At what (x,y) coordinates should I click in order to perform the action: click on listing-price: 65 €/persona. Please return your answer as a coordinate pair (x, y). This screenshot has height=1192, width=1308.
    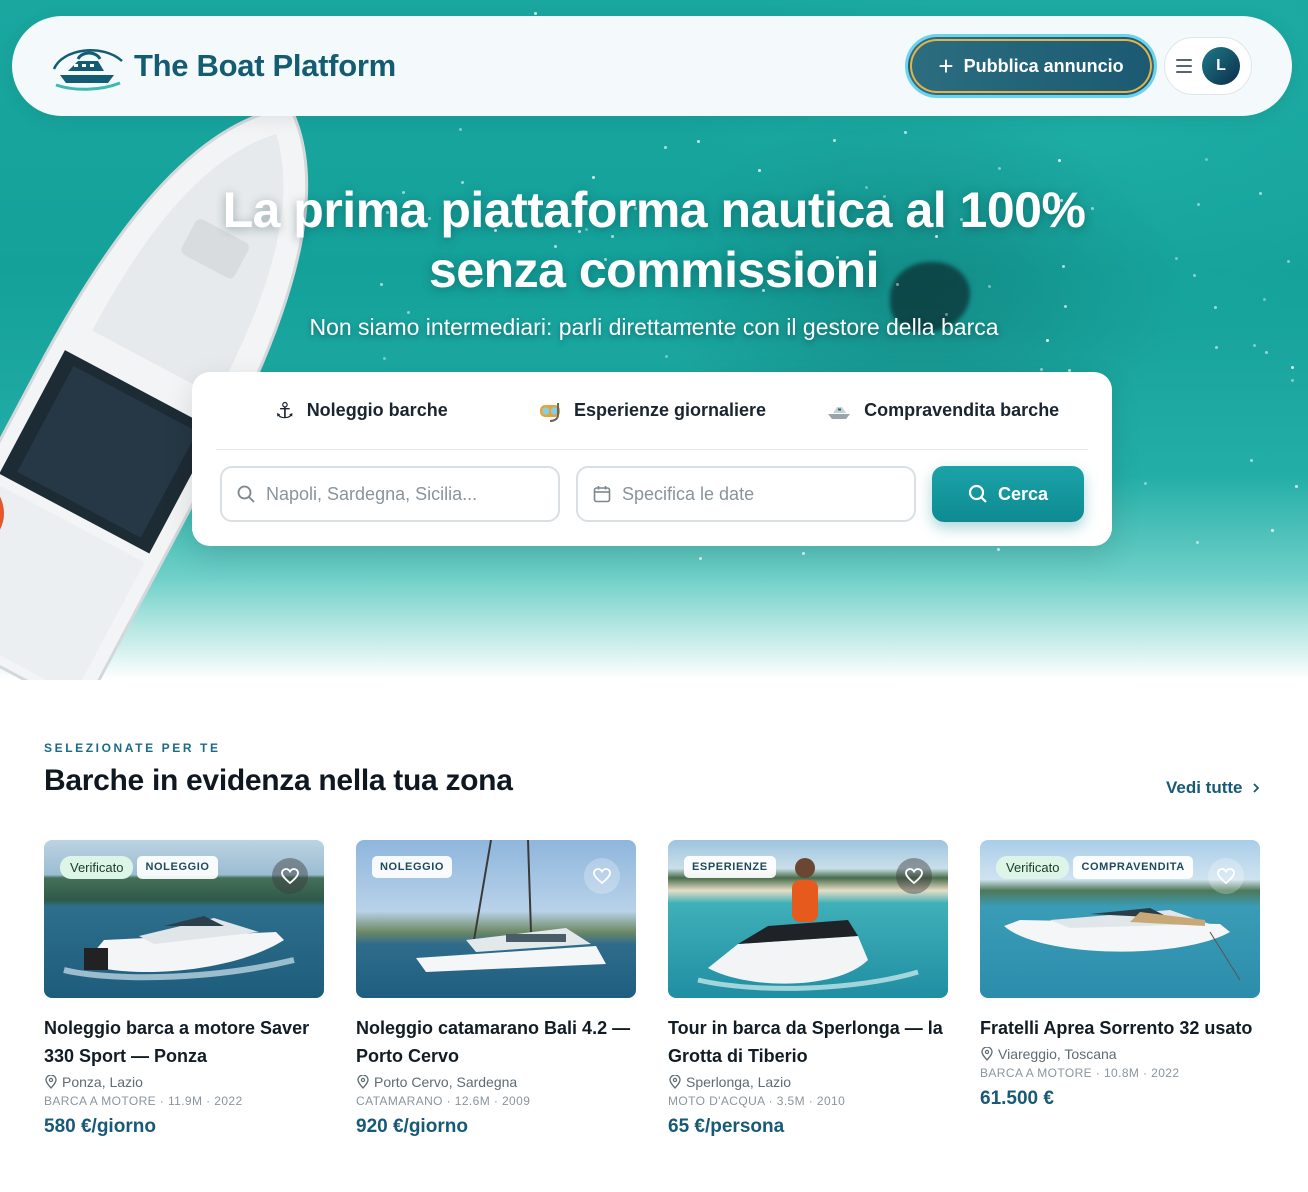
    Looking at the image, I should click on (726, 1126).